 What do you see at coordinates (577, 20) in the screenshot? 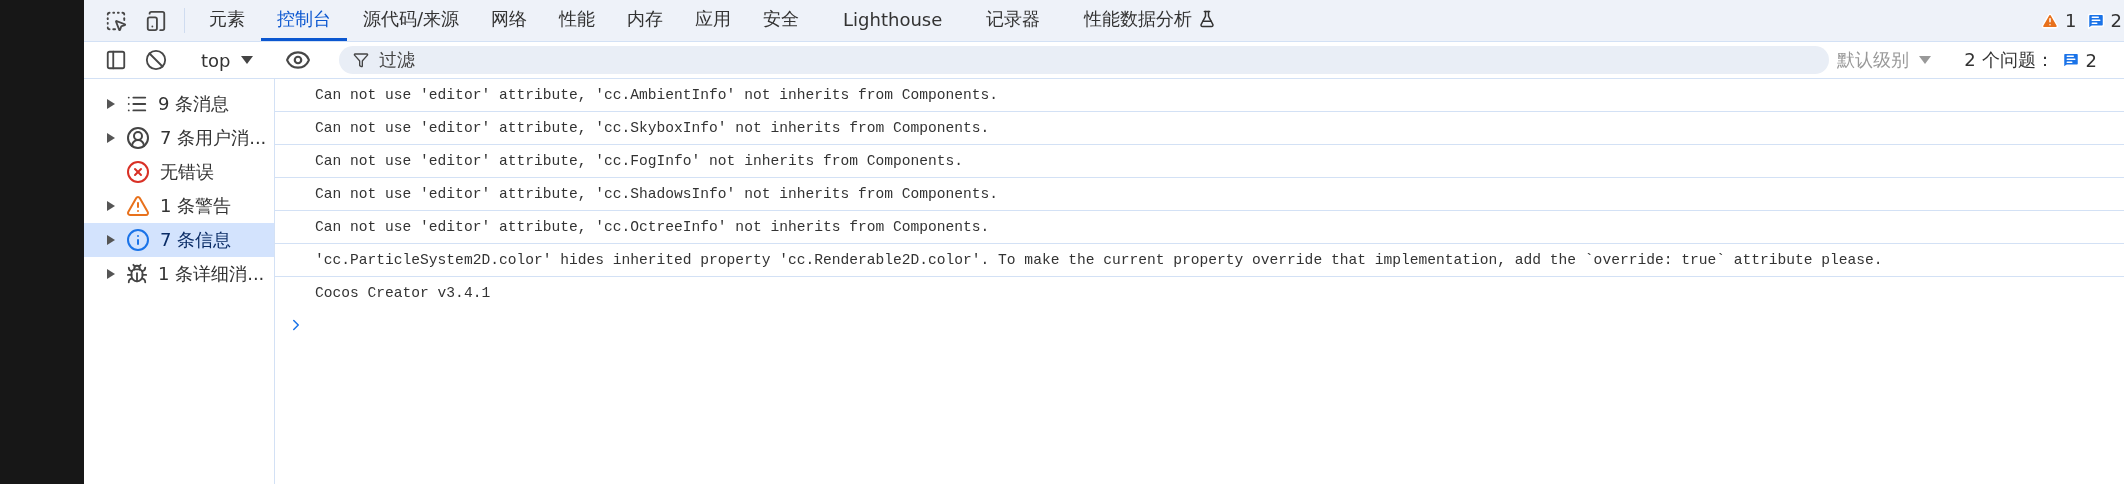
I see `panel-tab: 性能` at bounding box center [577, 20].